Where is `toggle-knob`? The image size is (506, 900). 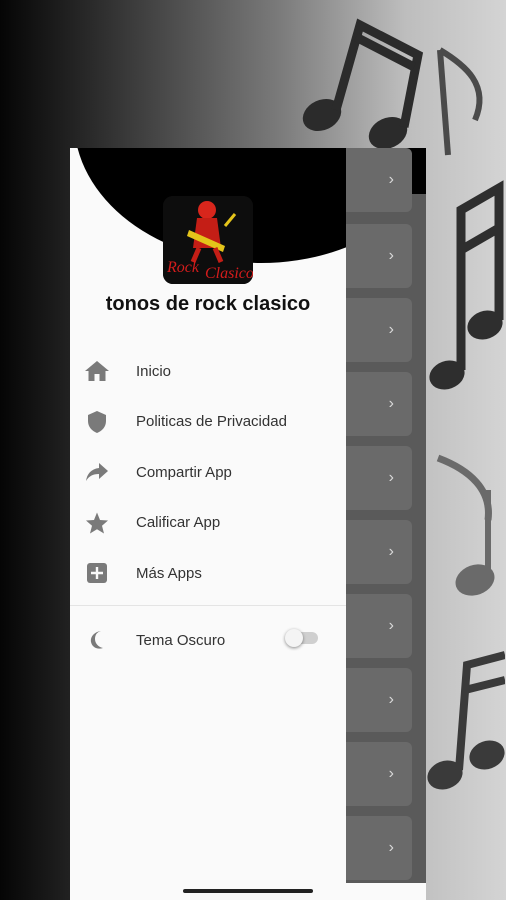
toggle-knob is located at coordinates (294, 638).